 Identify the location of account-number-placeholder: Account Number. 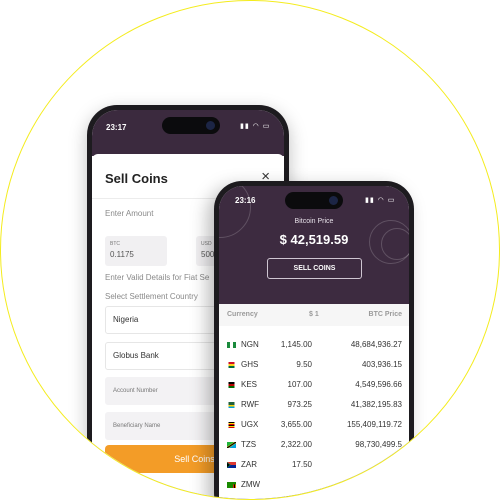
(135, 391).